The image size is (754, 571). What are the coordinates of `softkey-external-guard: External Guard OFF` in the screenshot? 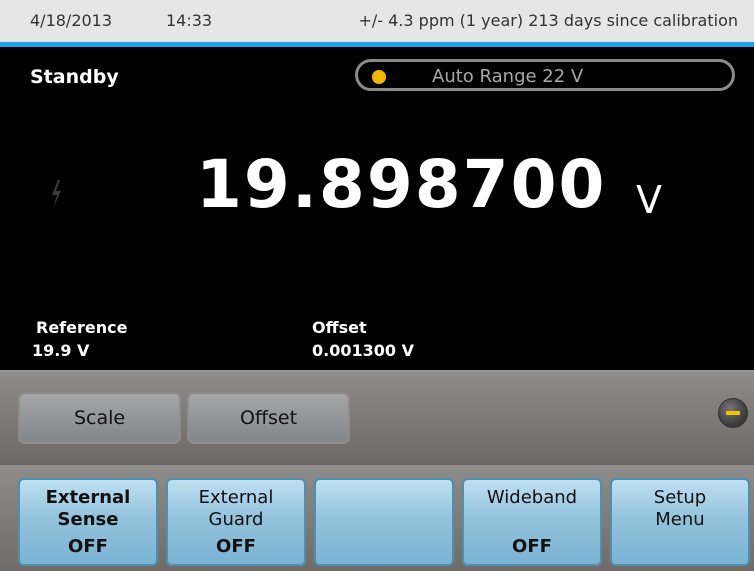 It's located at (236, 522).